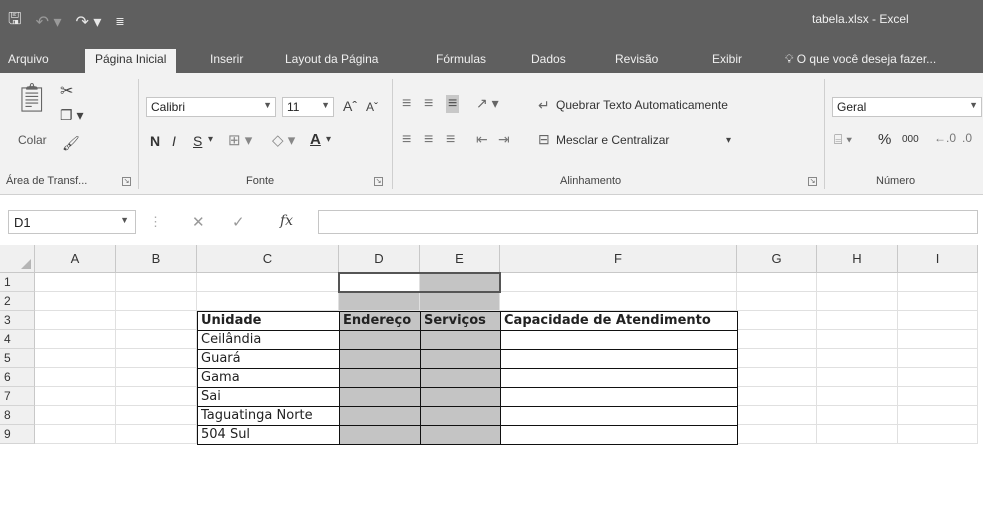  What do you see at coordinates (156, 282) in the screenshot?
I see `cell-b1` at bounding box center [156, 282].